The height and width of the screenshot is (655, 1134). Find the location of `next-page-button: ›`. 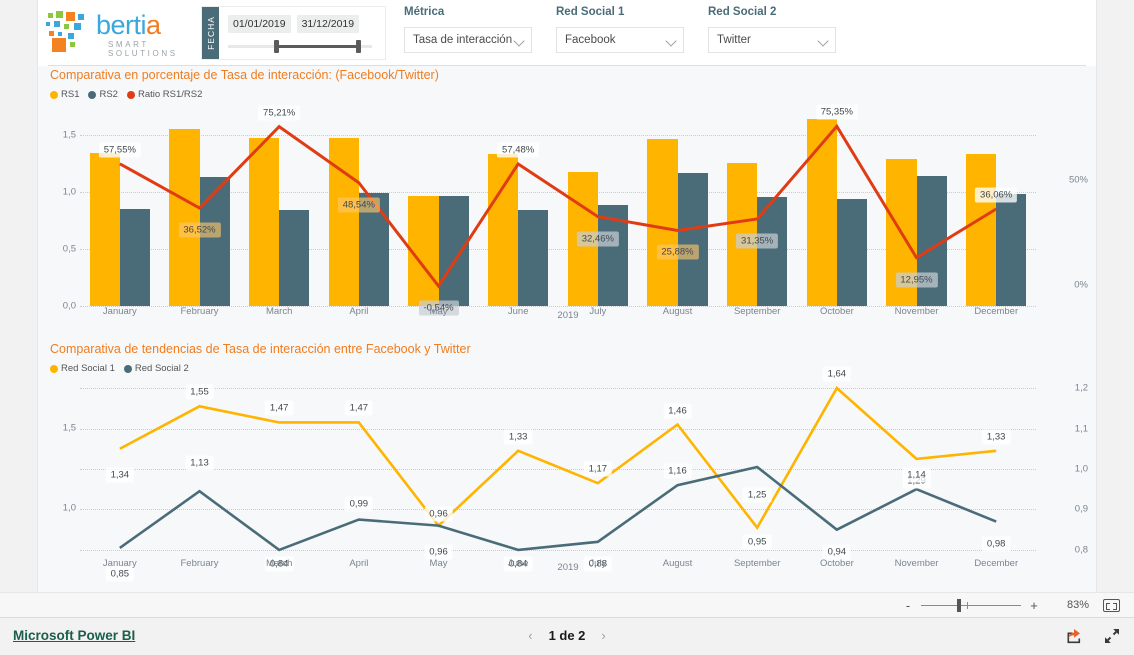

next-page-button: › is located at coordinates (603, 635).